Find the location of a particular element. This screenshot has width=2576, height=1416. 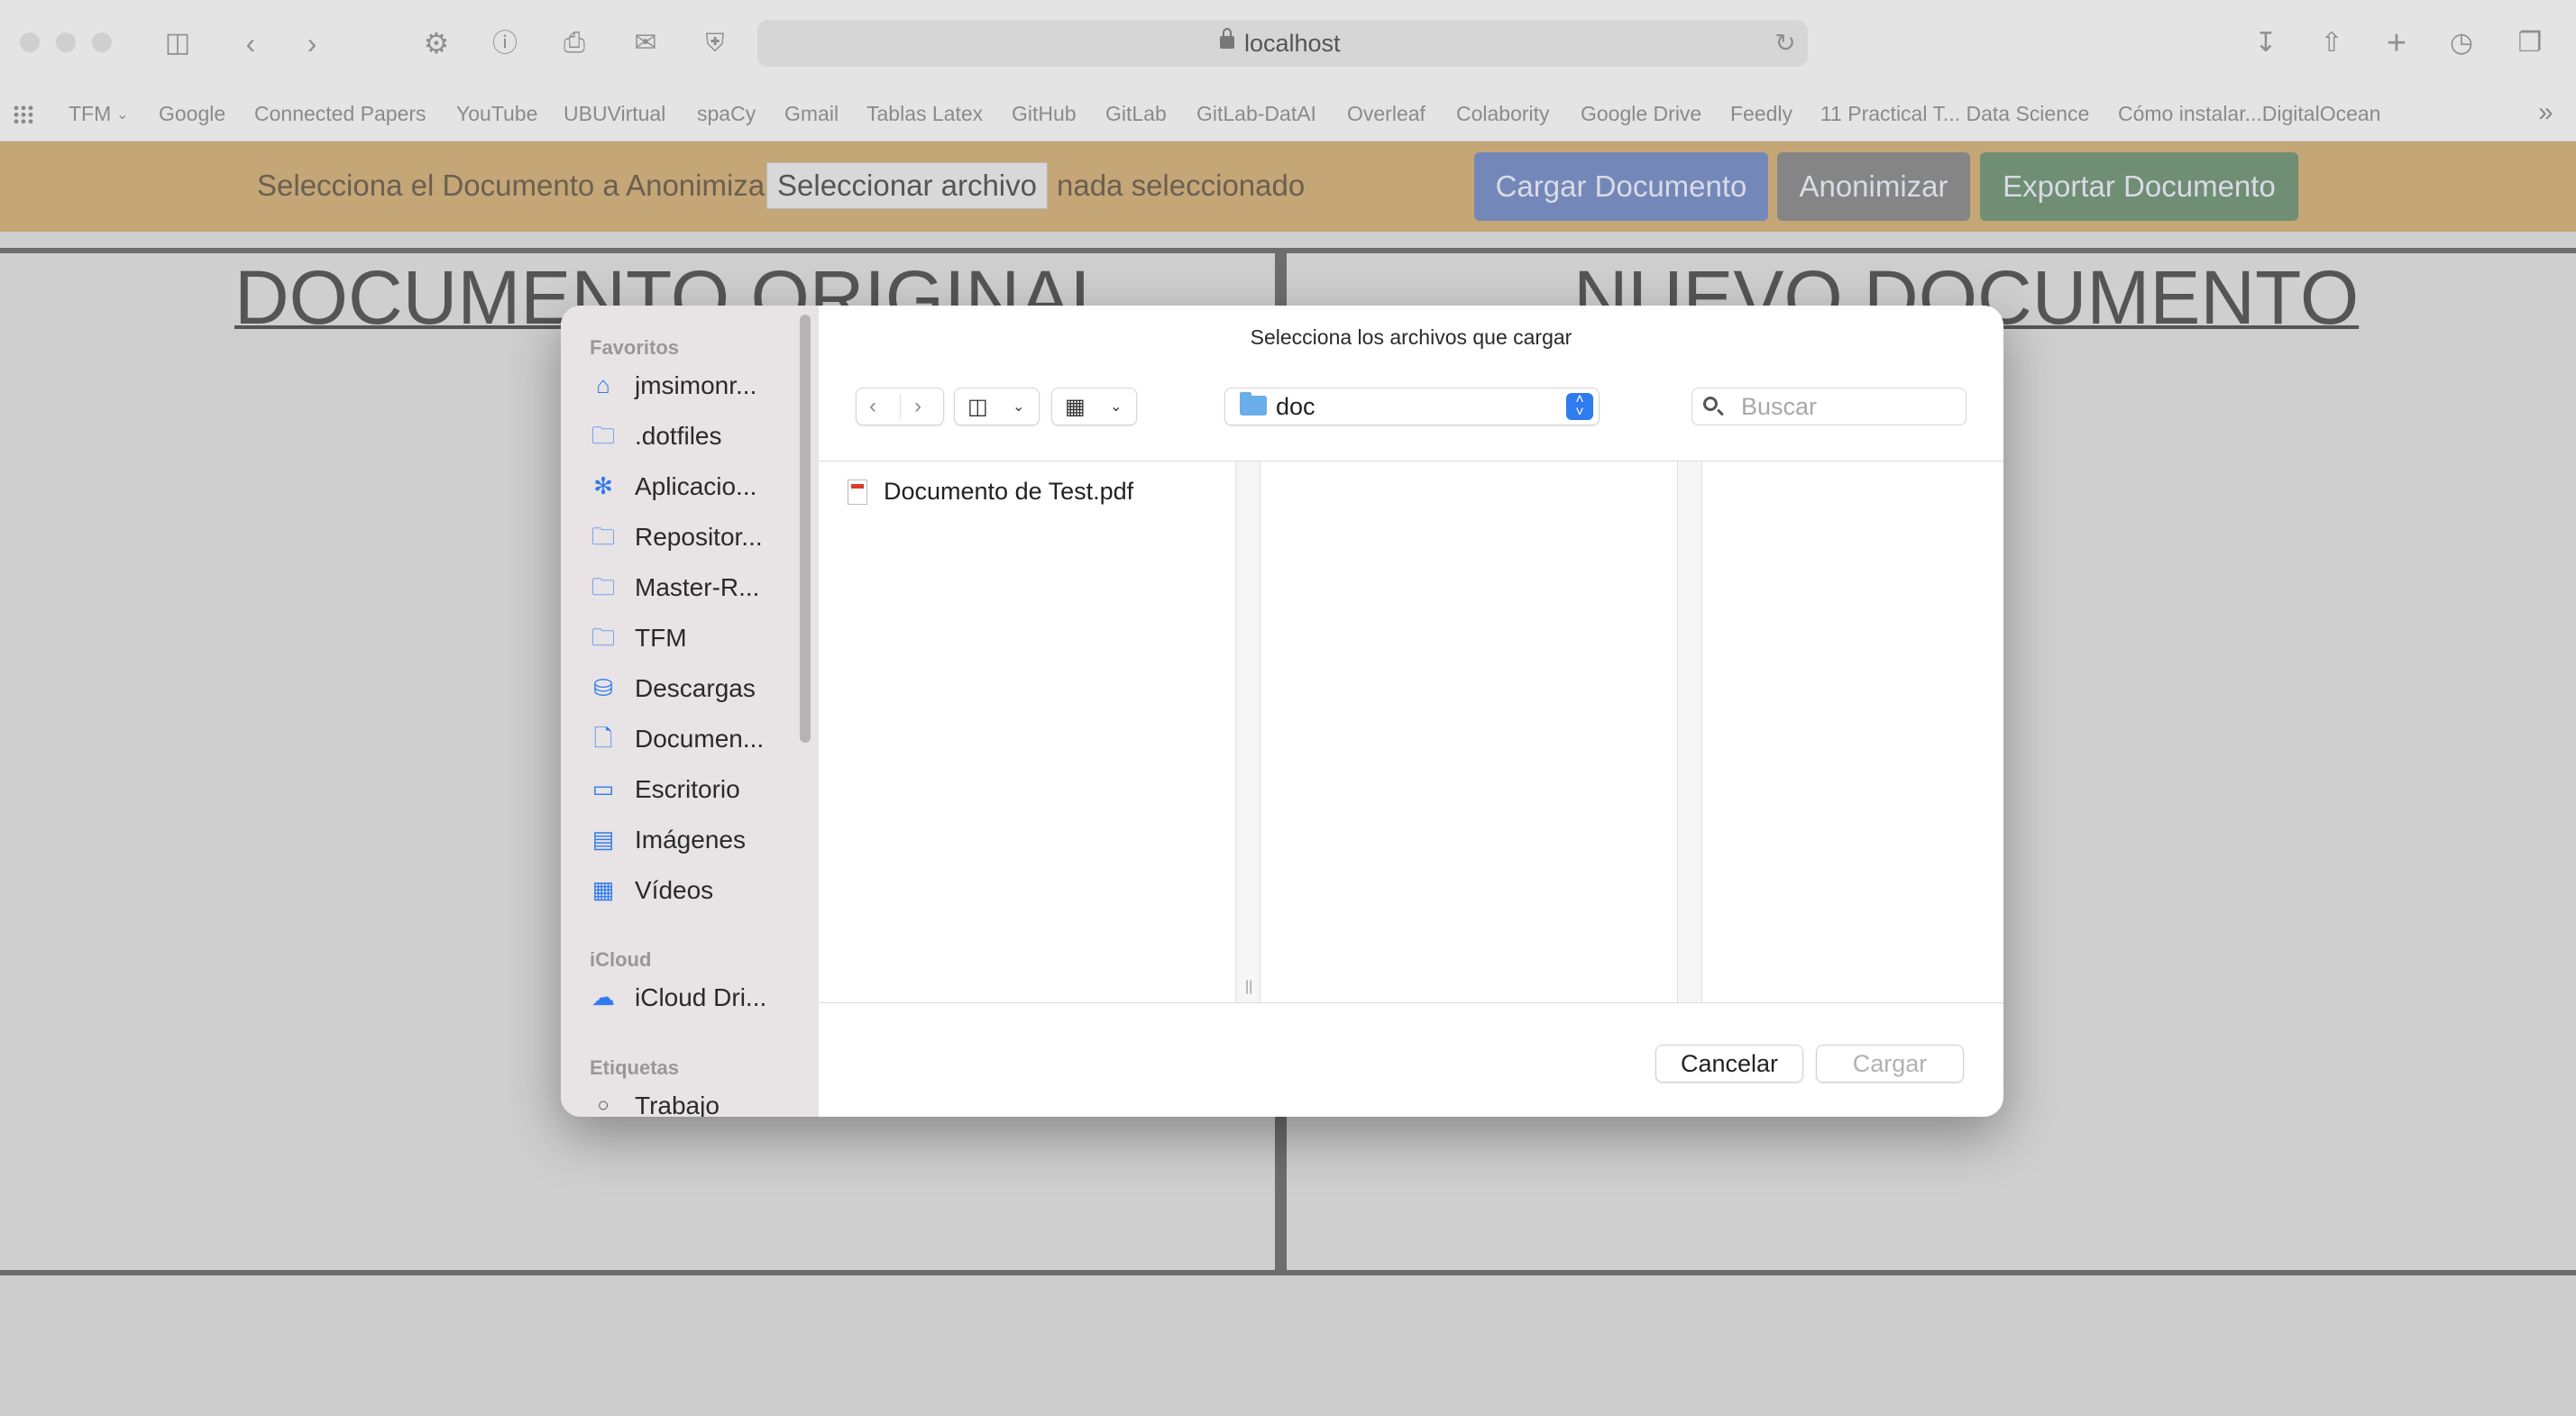

folder-icon is located at coordinates (1253, 404).